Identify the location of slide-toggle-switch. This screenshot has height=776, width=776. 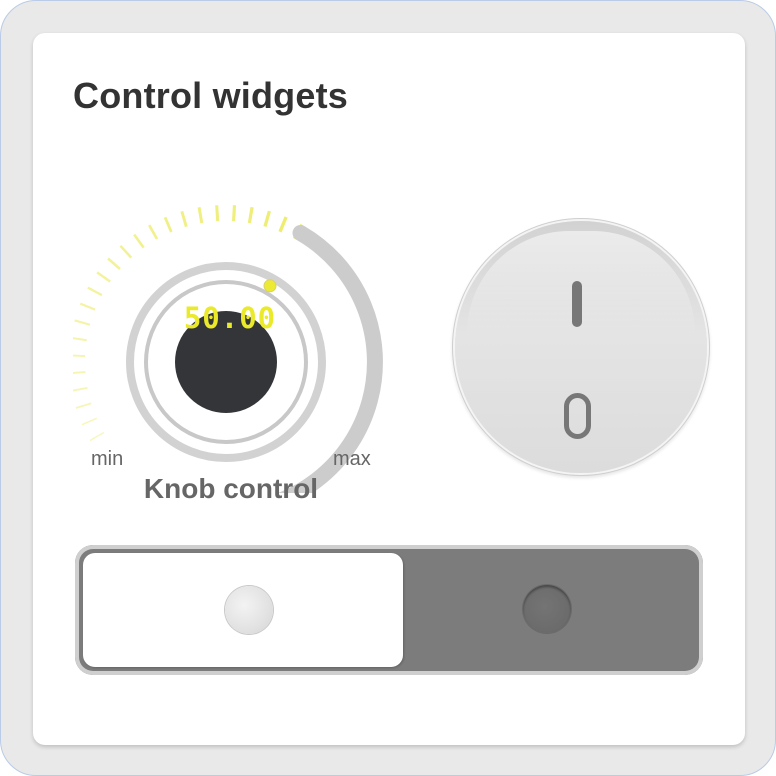
(389, 610).